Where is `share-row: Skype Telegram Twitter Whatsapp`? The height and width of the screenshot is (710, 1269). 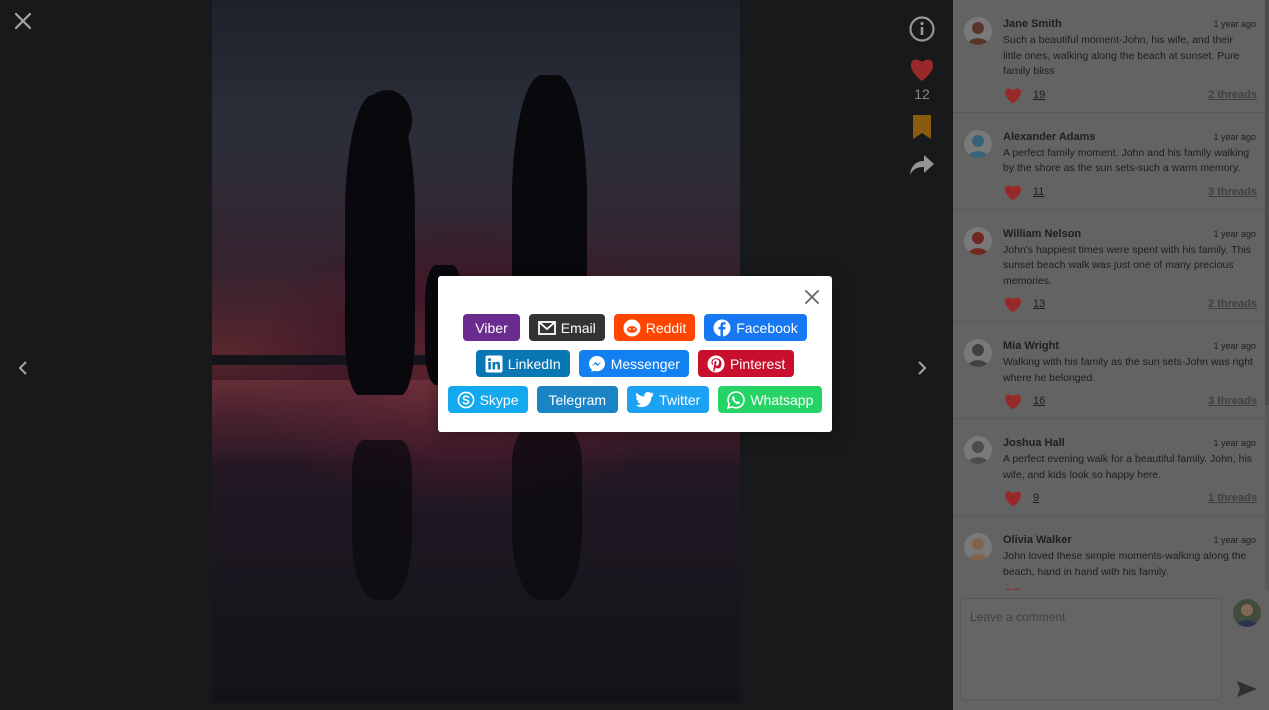 share-row: Skype Telegram Twitter Whatsapp is located at coordinates (635, 399).